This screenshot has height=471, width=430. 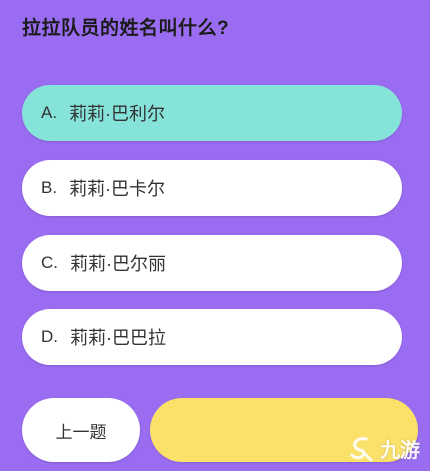 I want to click on option-letter: B., so click(x=49, y=187).